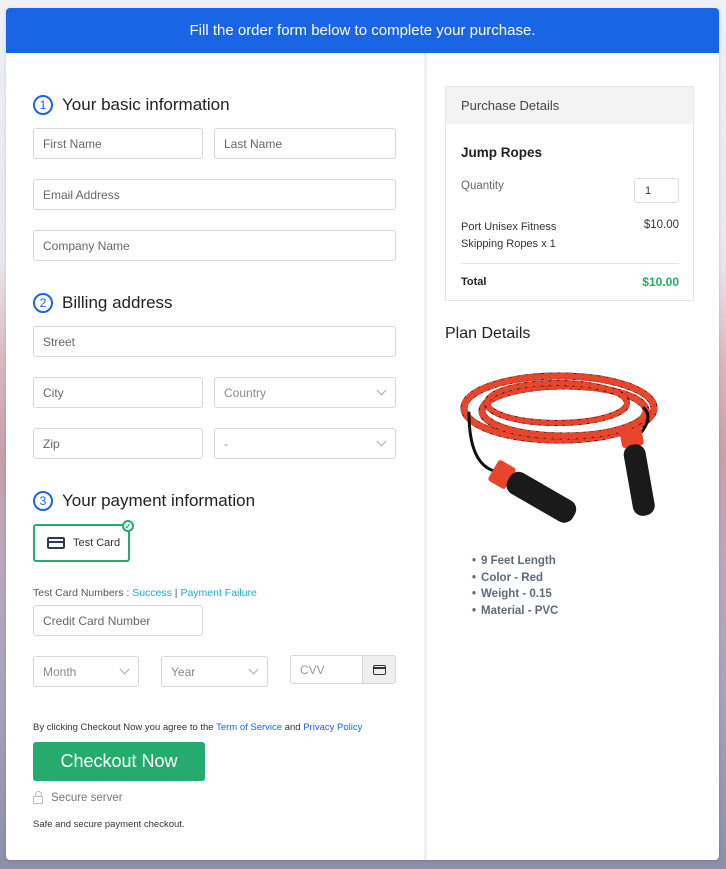 The width and height of the screenshot is (726, 869). I want to click on lock-icon, so click(38, 797).